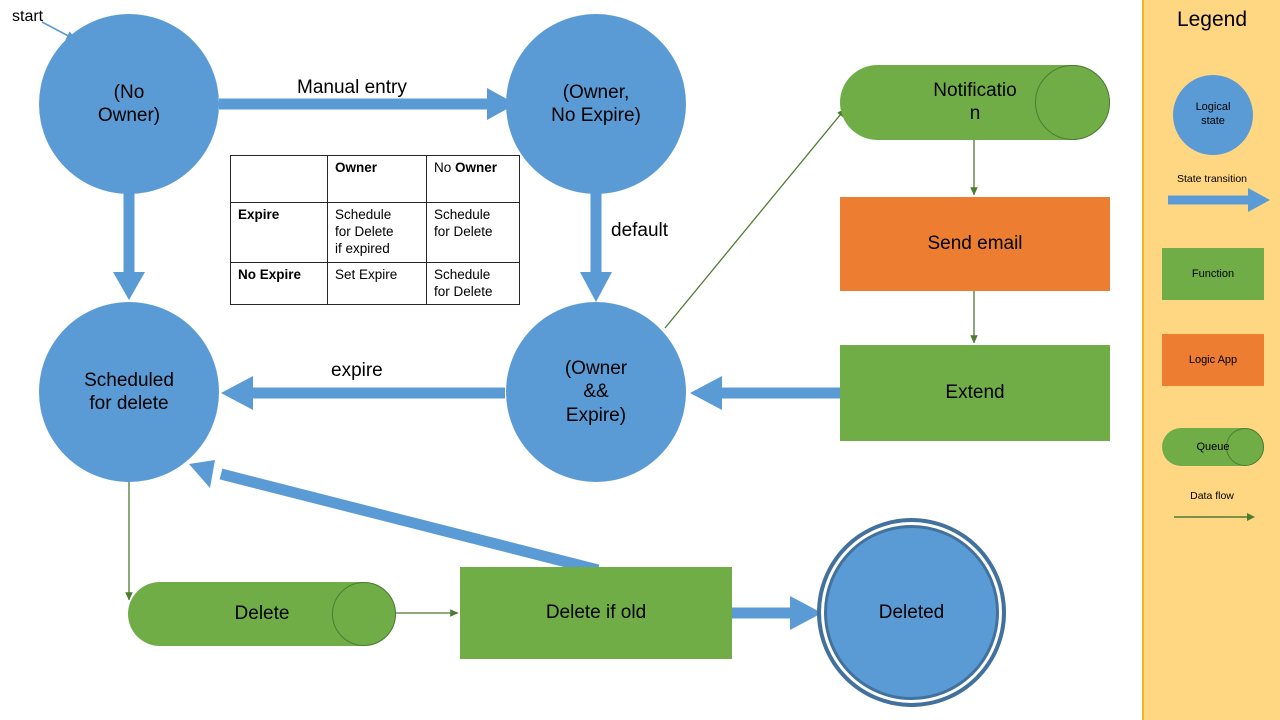 The height and width of the screenshot is (720, 1280). I want to click on legend-queue-swatch: Queue, so click(1213, 447).